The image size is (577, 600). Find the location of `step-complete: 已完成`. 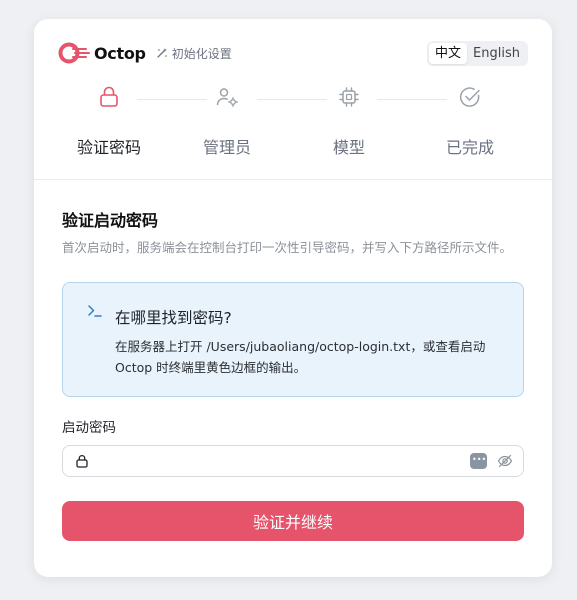

step-complete: 已完成 is located at coordinates (470, 120).